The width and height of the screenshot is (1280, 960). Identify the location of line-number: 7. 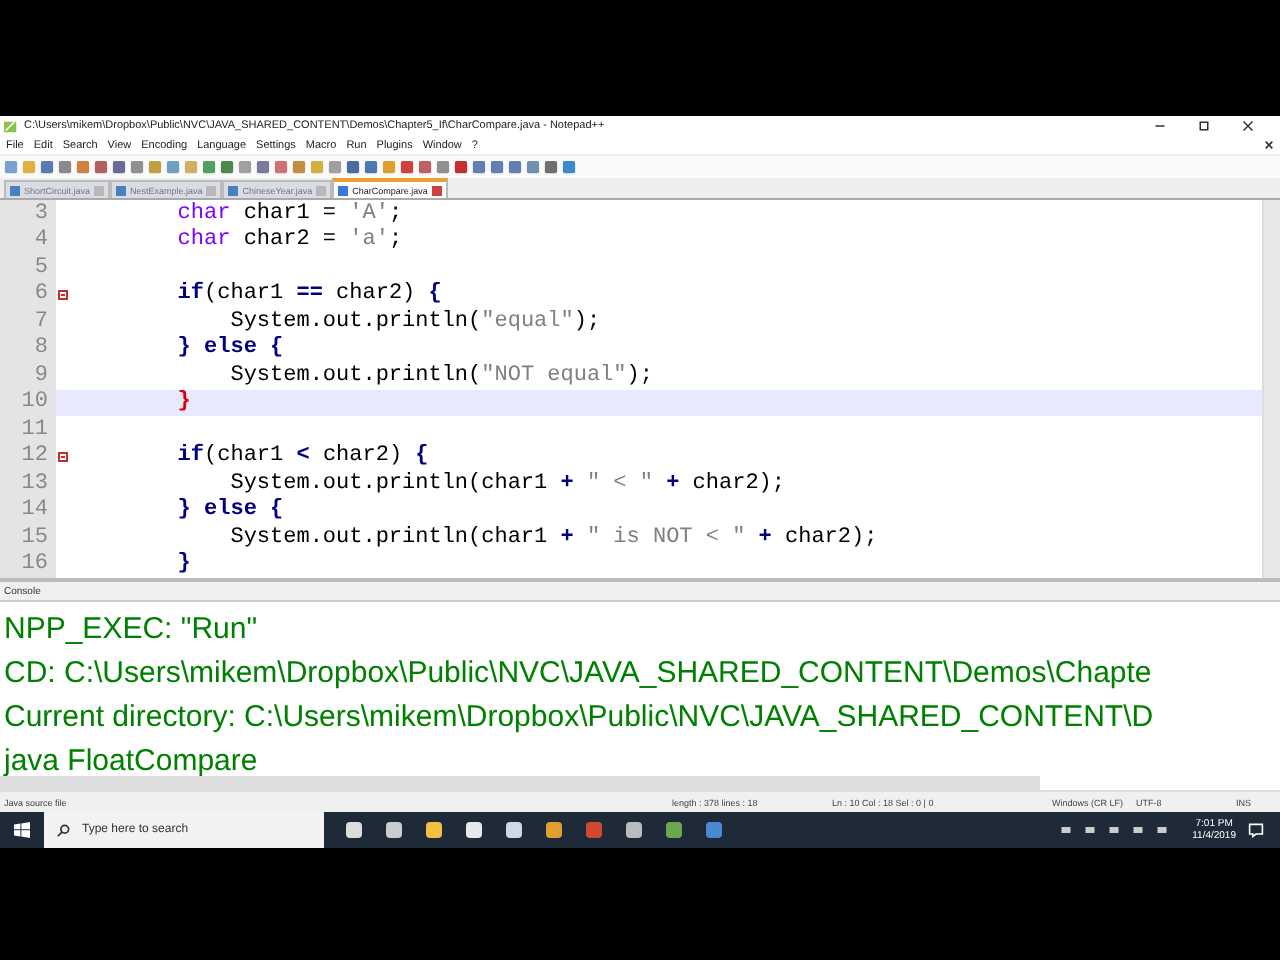
(28, 321).